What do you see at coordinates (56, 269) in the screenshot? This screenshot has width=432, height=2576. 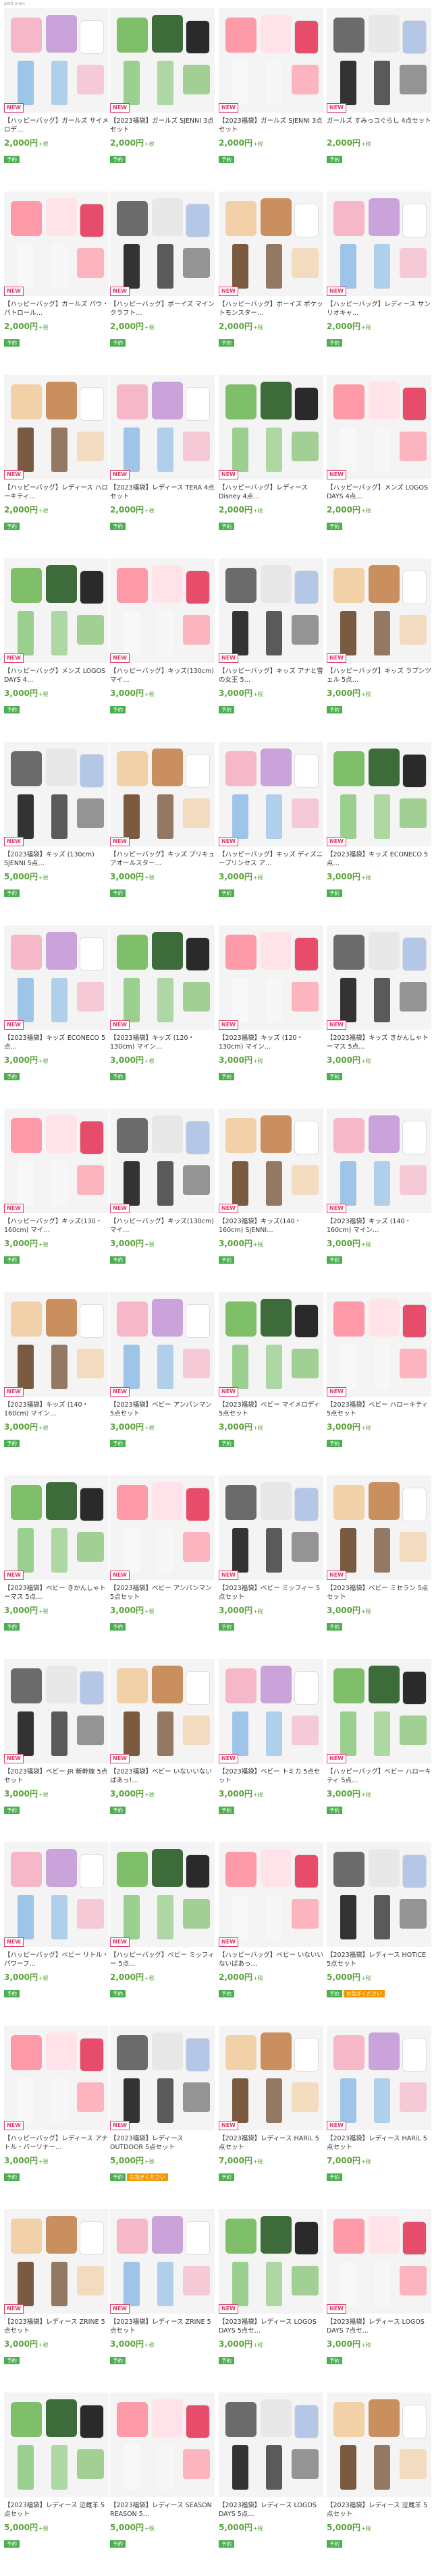 I see `product-card: NEW 【ハッピーバッグ】ガールズ パウ・パトロール… 2,000円+税 予約` at bounding box center [56, 269].